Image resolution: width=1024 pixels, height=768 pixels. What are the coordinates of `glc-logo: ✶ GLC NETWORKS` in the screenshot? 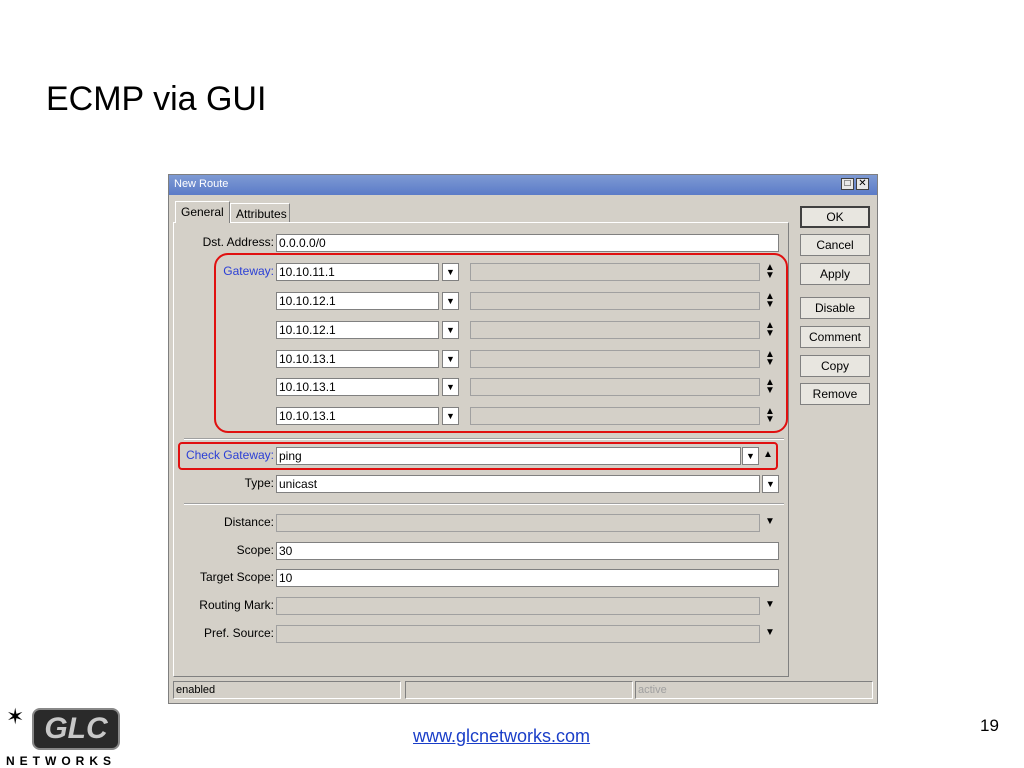 It's located at (66, 736).